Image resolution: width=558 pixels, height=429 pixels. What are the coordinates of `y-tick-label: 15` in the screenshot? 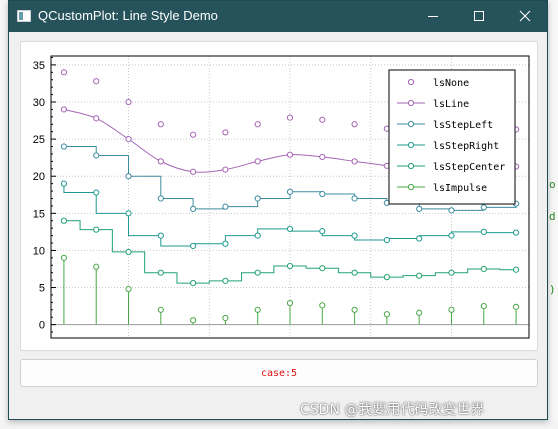 It's located at (39, 214).